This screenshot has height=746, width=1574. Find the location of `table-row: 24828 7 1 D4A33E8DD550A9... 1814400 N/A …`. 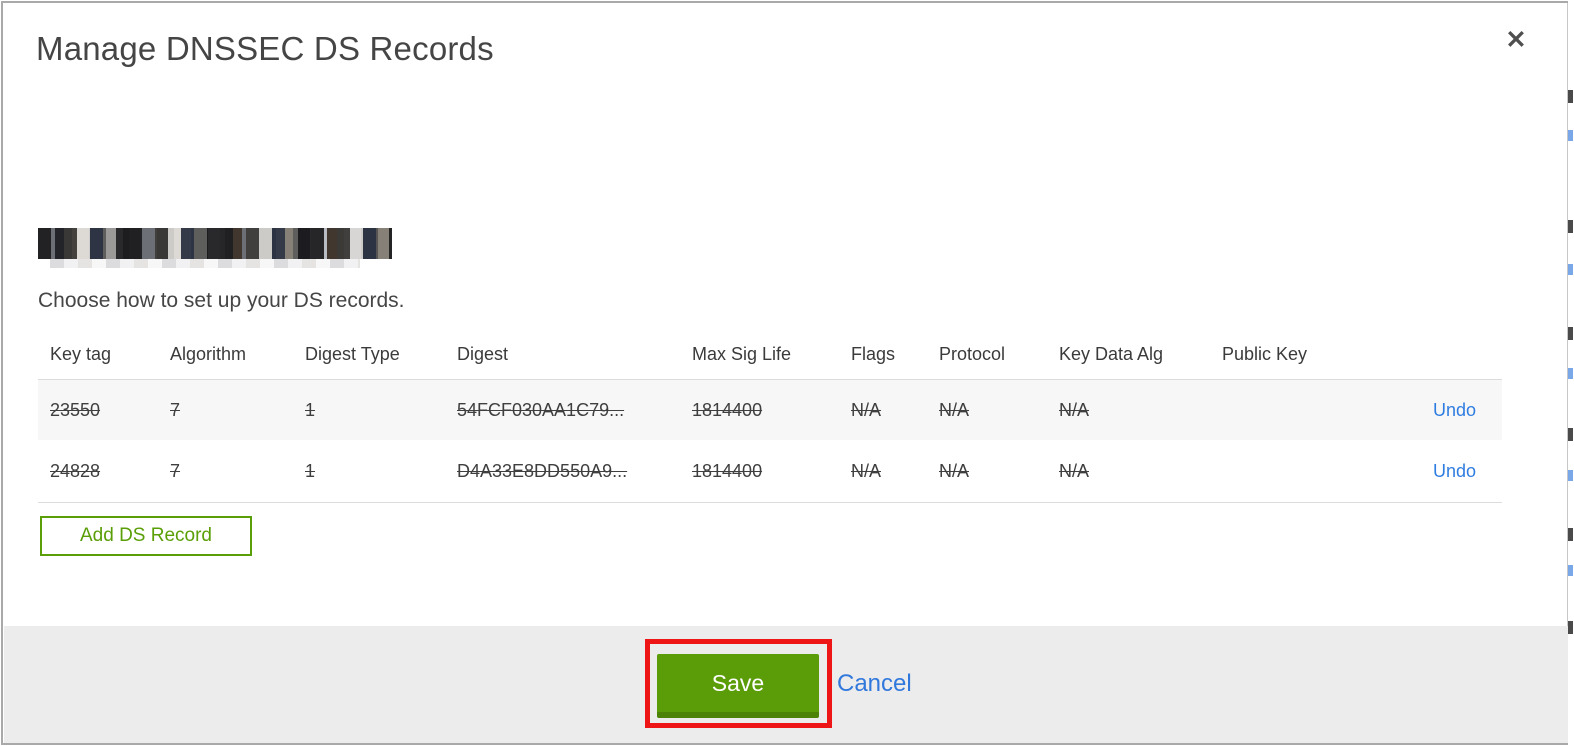

table-row: 24828 7 1 D4A33E8DD550A9... 1814400 N/A … is located at coordinates (770, 471).